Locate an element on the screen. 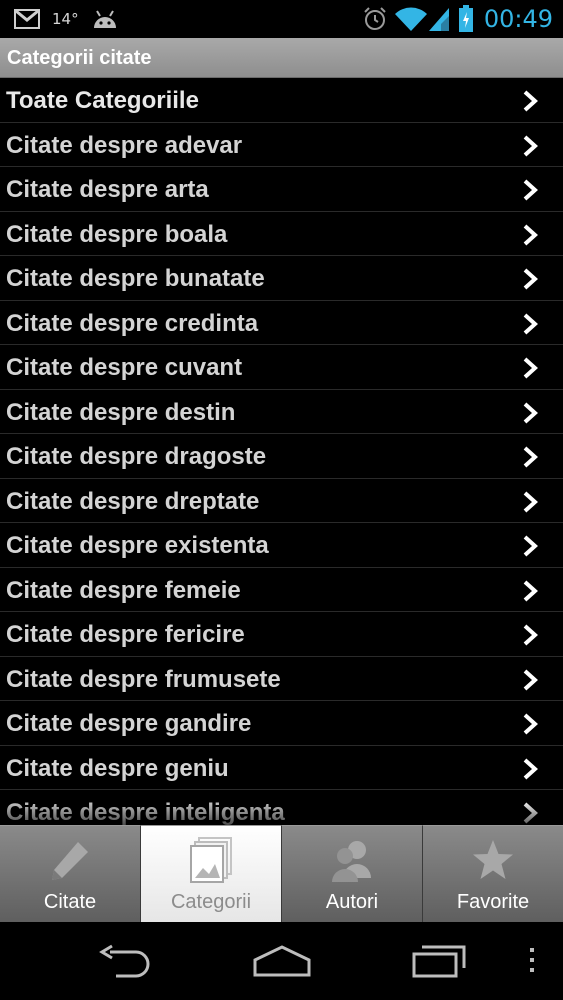 The width and height of the screenshot is (563, 1000). list-item: Citate despre boala is located at coordinates (281, 234).